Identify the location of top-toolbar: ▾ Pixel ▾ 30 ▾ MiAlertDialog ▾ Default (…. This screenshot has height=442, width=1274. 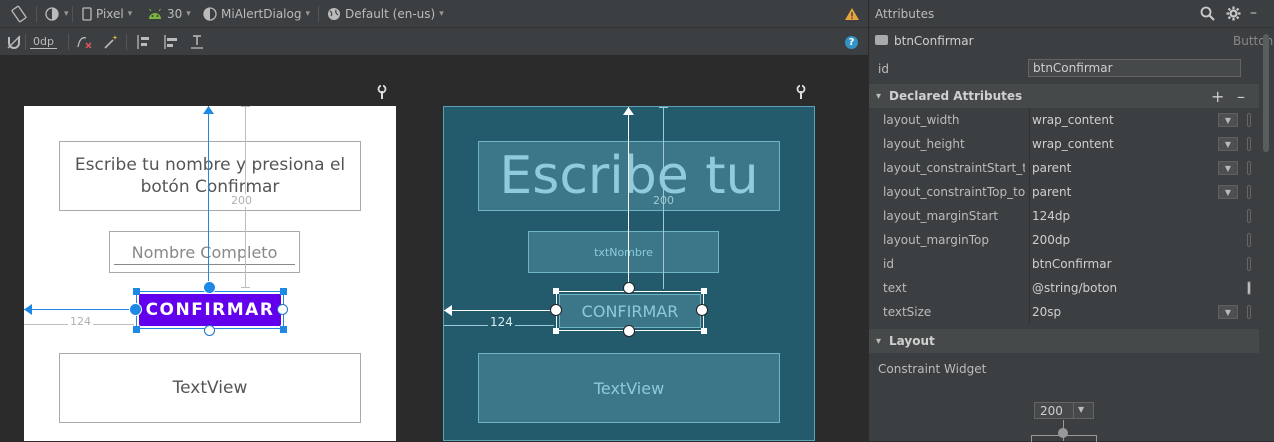
(434, 14).